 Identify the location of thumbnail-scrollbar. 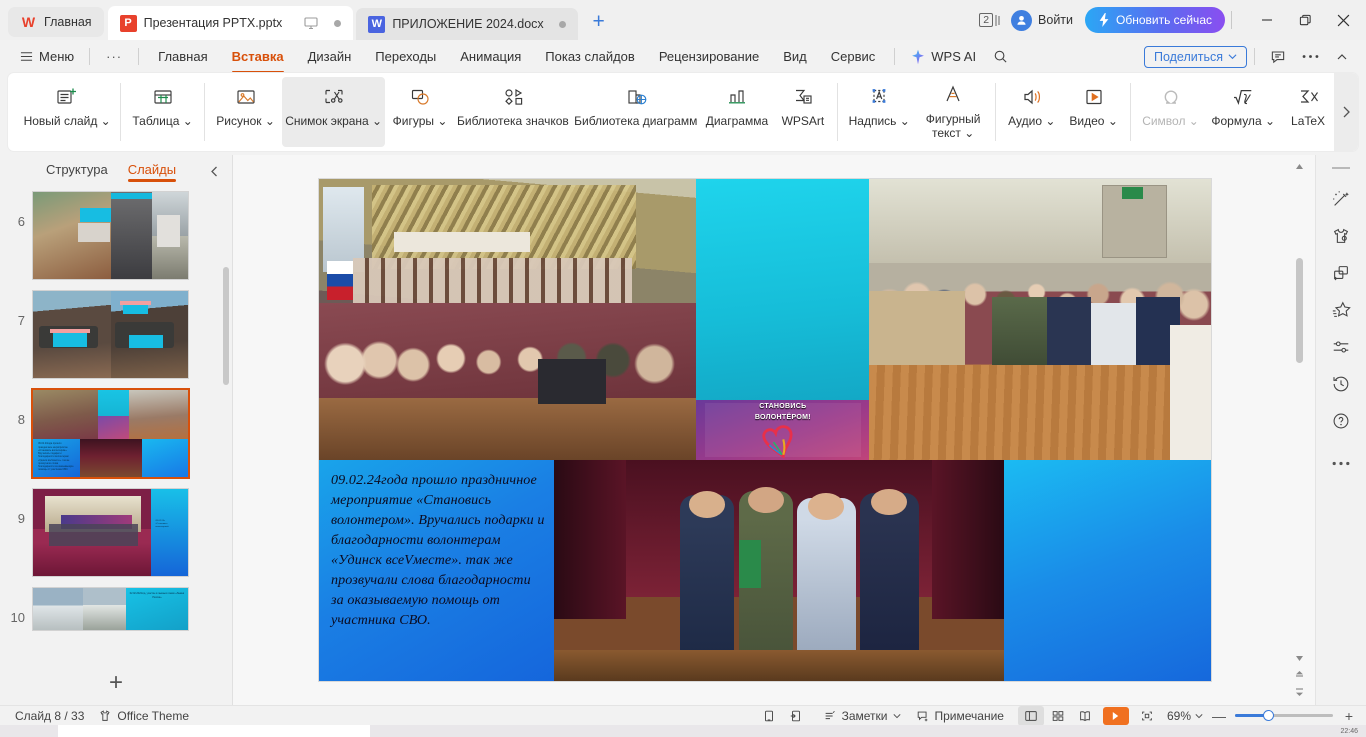
(226, 326).